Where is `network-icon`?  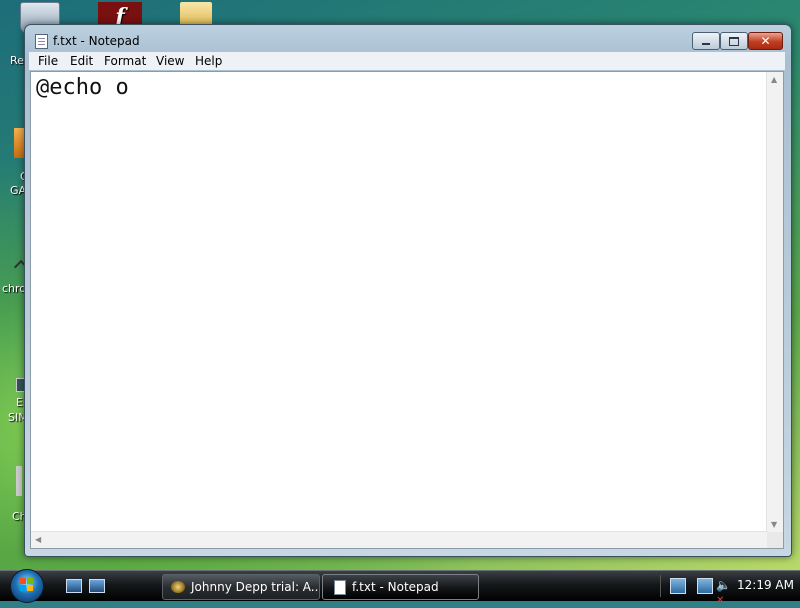 network-icon is located at coordinates (678, 586).